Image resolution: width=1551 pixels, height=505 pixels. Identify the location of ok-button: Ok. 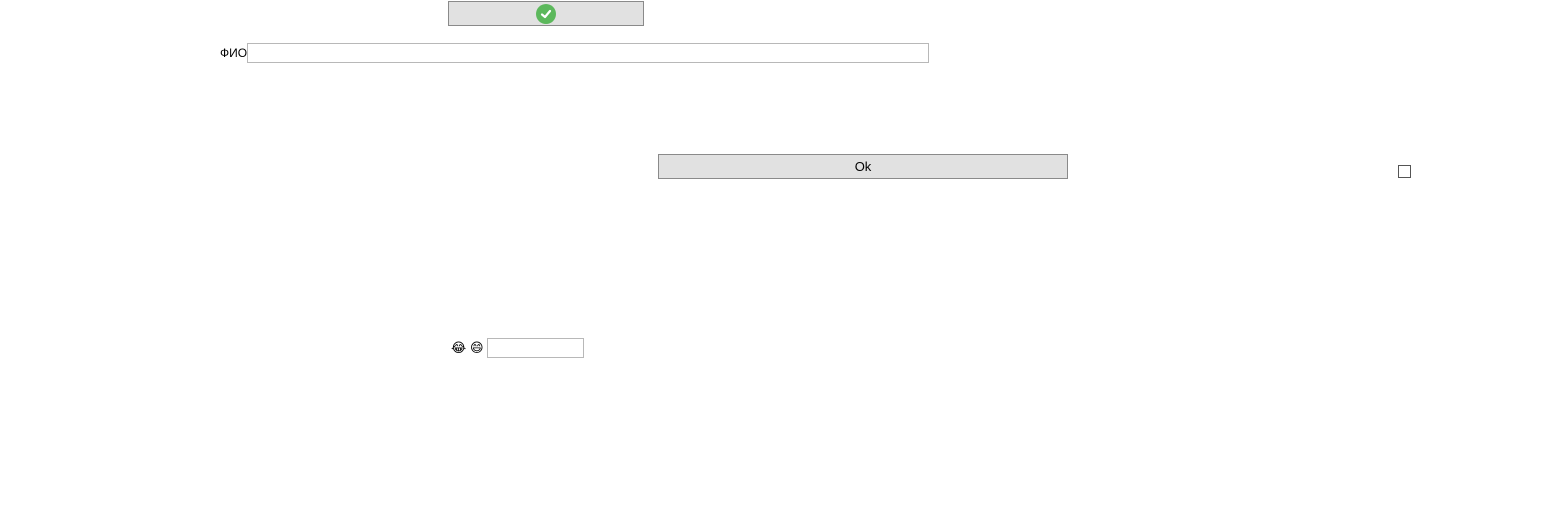
(863, 166).